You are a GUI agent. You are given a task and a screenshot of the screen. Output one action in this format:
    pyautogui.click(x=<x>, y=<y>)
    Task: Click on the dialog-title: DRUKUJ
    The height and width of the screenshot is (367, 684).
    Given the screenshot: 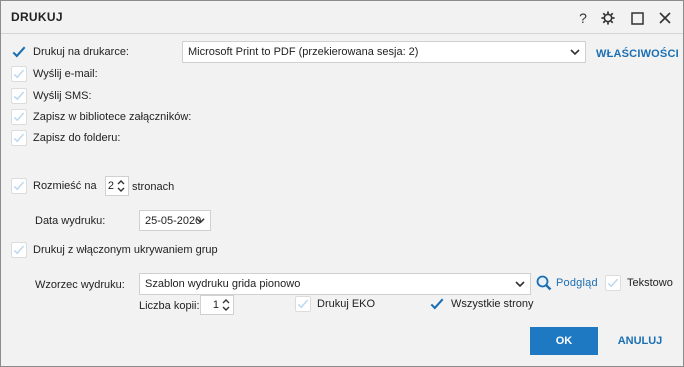 What is the action you would take?
    pyautogui.click(x=37, y=17)
    